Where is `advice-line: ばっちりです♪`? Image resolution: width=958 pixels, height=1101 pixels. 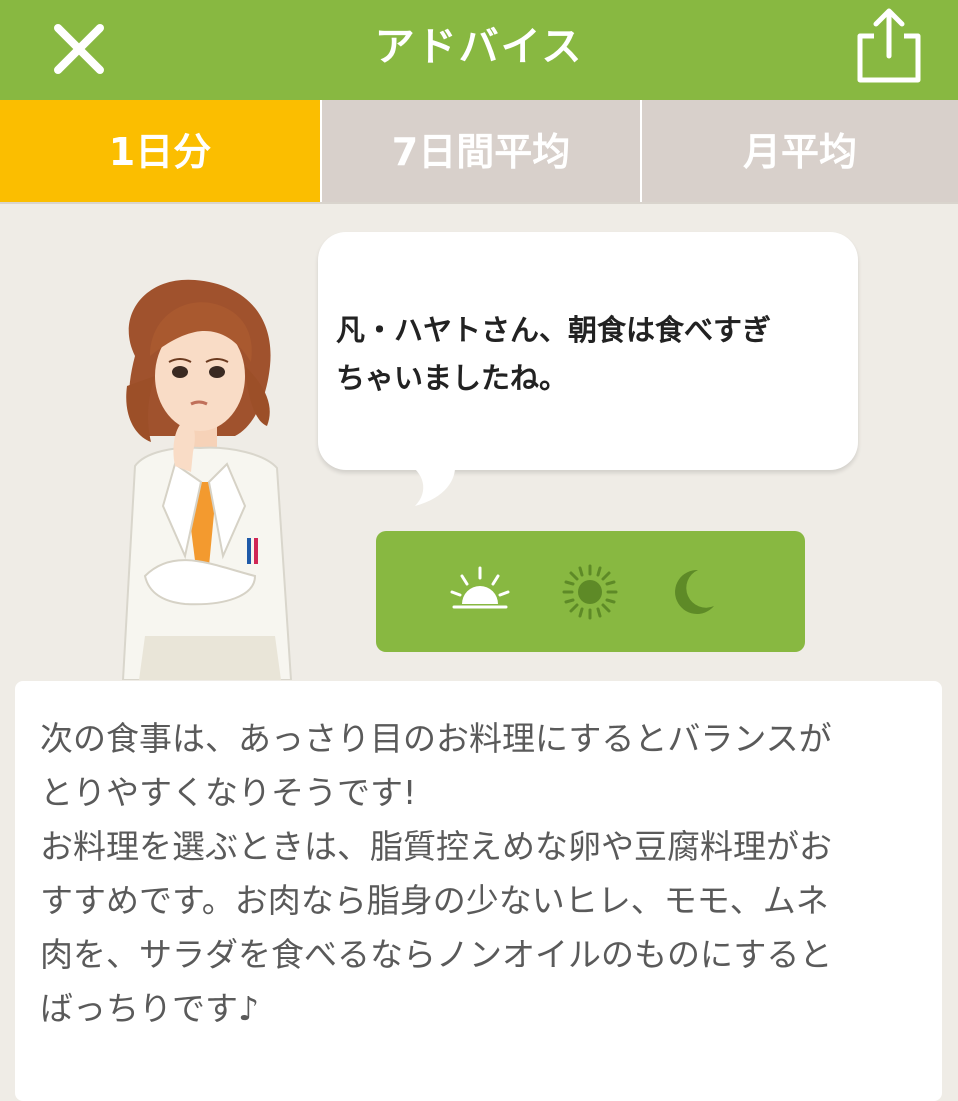
advice-line: ばっちりです♪ is located at coordinates (150, 1008).